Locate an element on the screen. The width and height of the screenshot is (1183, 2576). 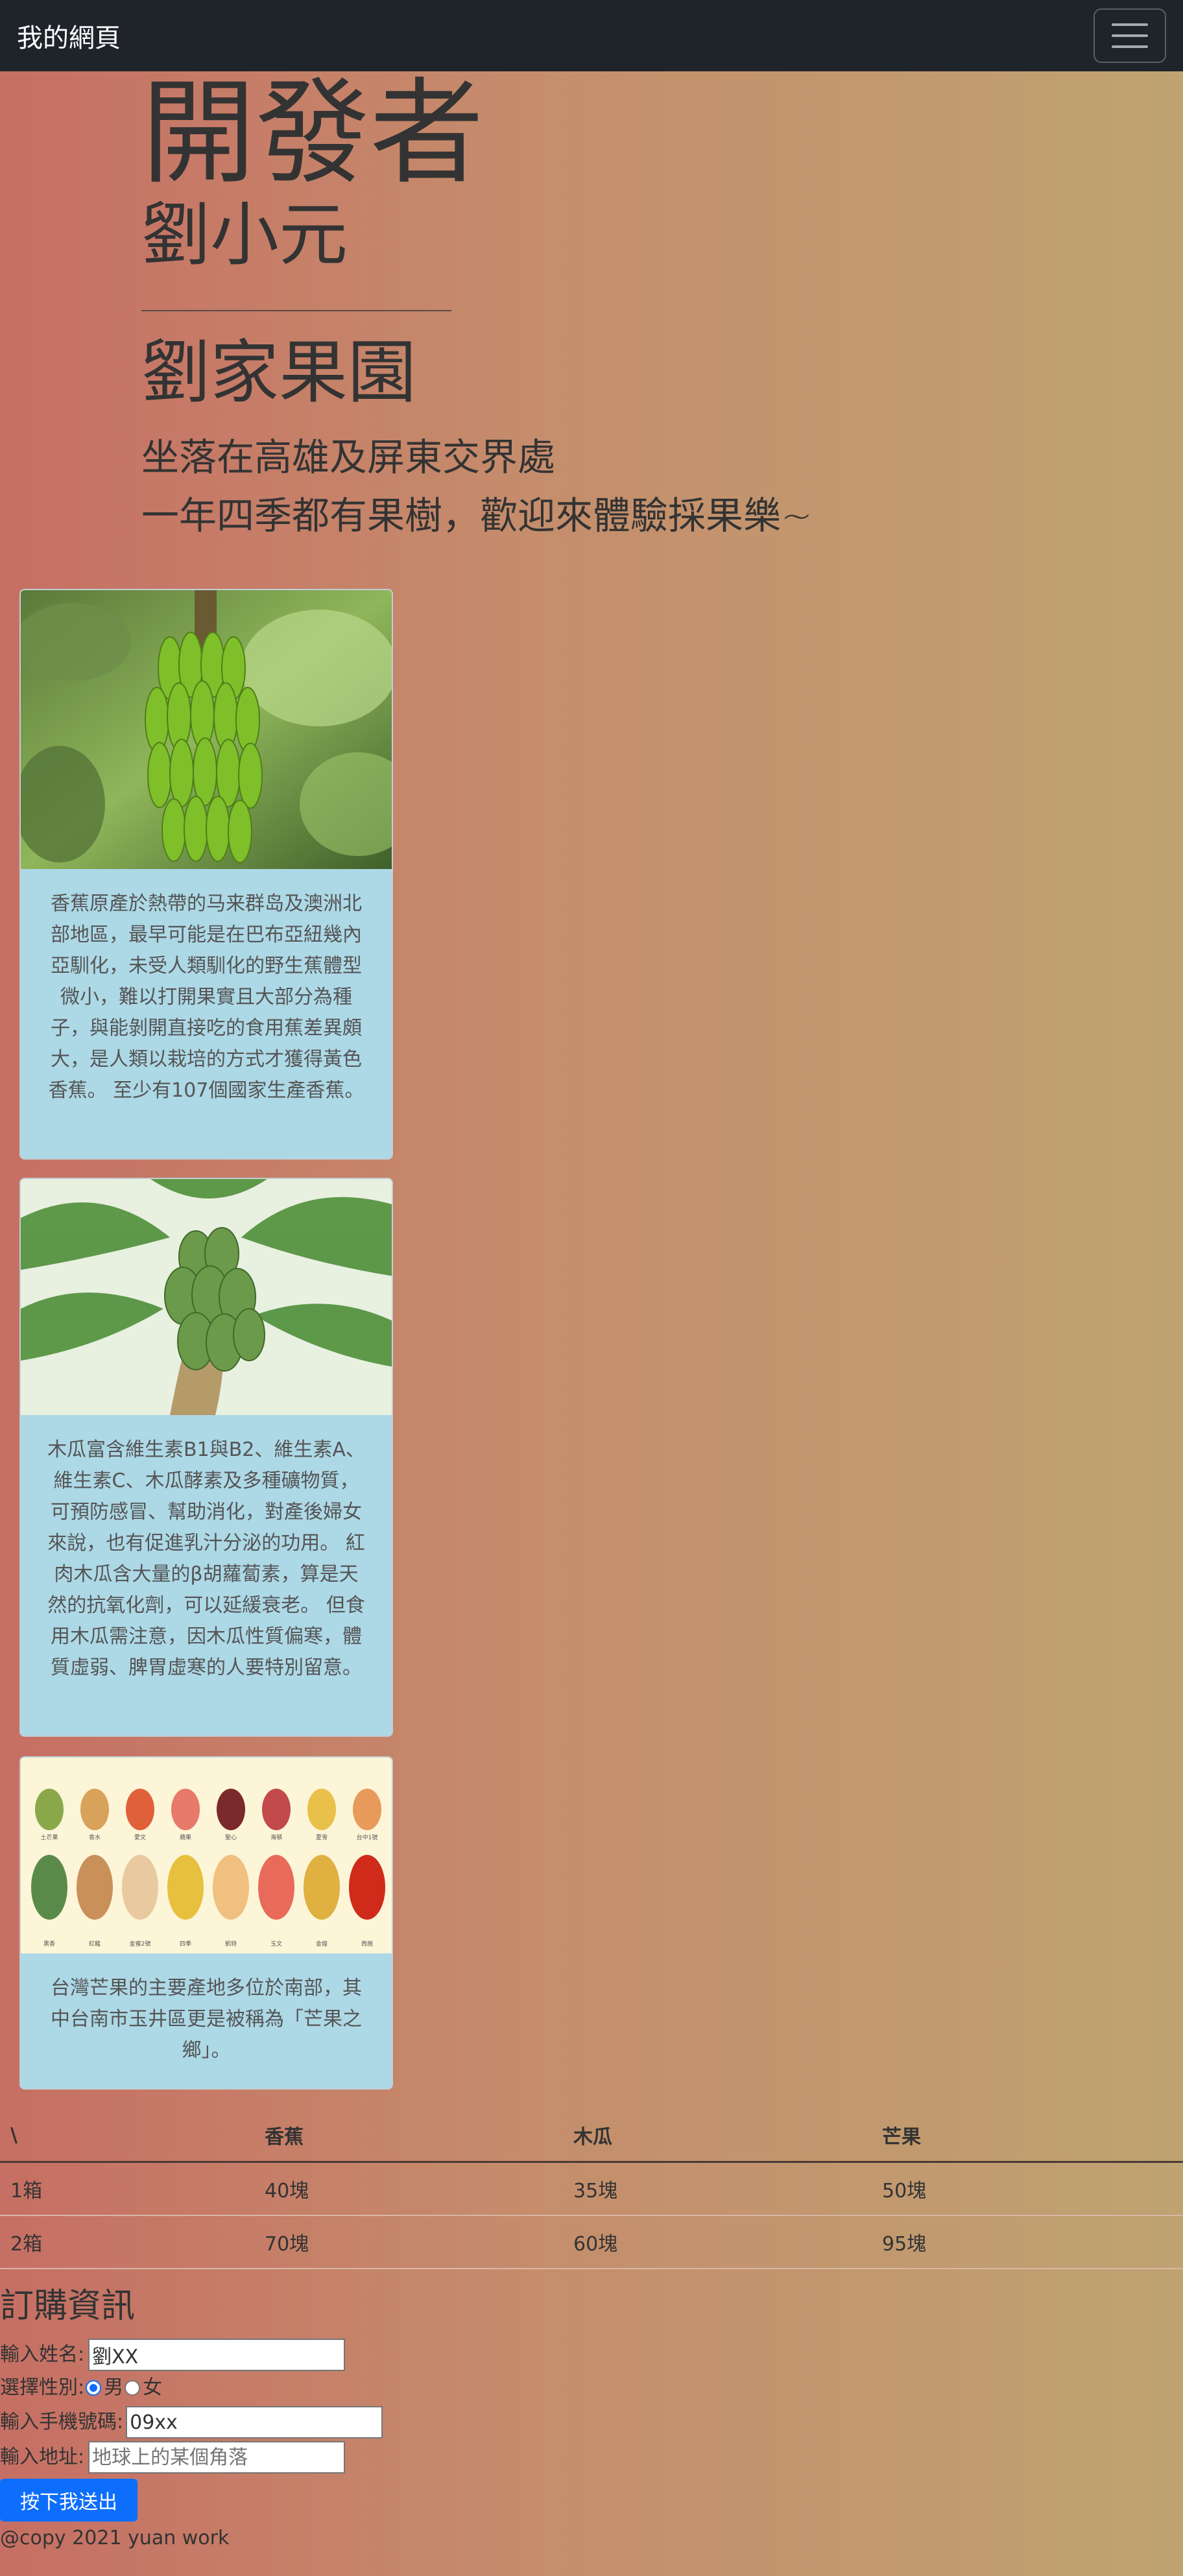
name-row: 輸入姓名: is located at coordinates (173, 2355).